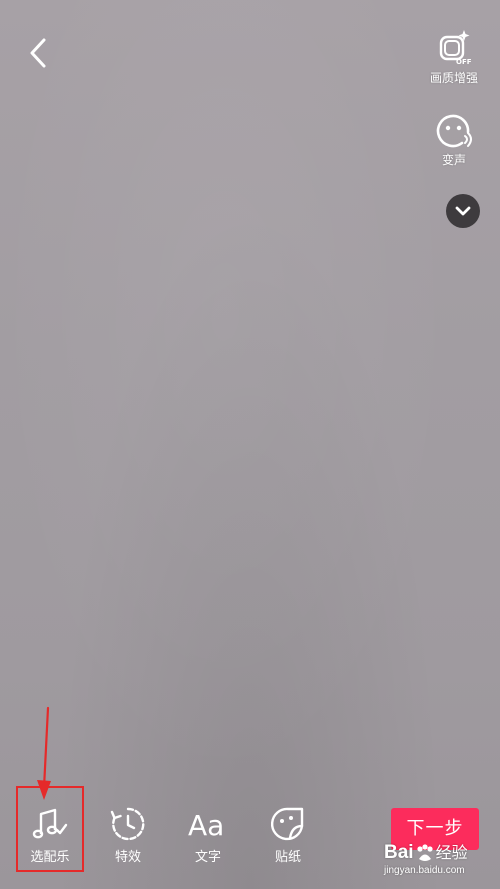 This screenshot has width=500, height=889. Describe the element at coordinates (287, 824) in the screenshot. I see `sticker-icon` at that location.